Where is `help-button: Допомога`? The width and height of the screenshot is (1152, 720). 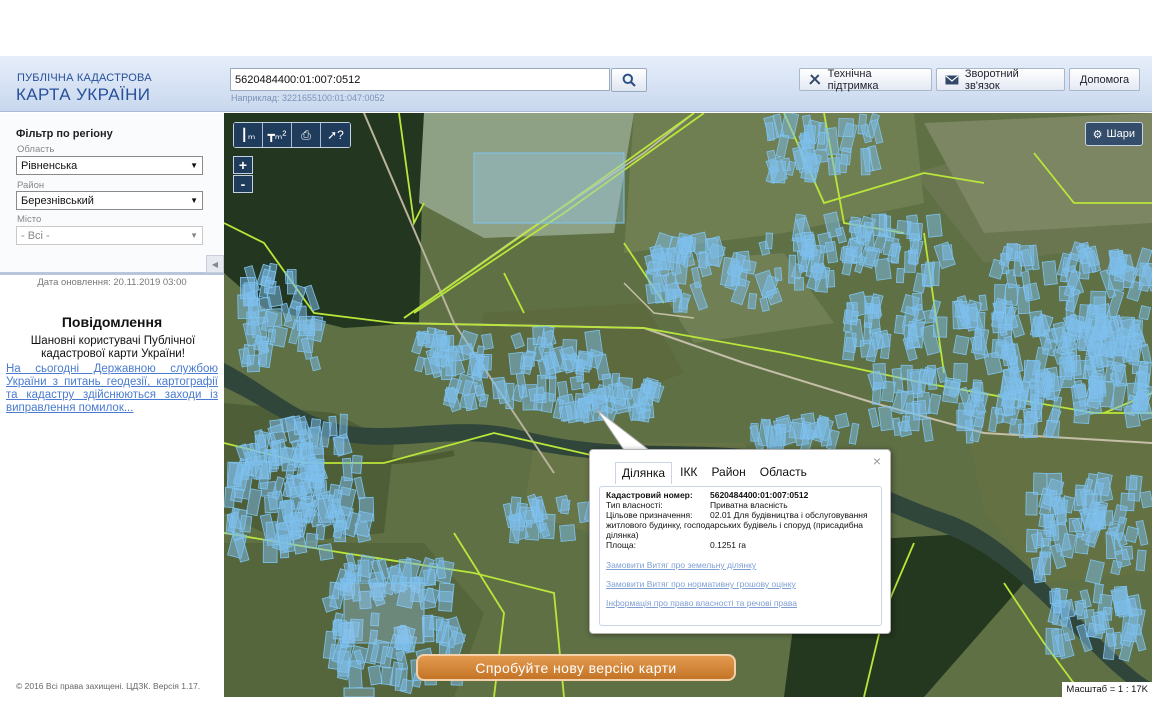
help-button: Допомога is located at coordinates (1104, 79).